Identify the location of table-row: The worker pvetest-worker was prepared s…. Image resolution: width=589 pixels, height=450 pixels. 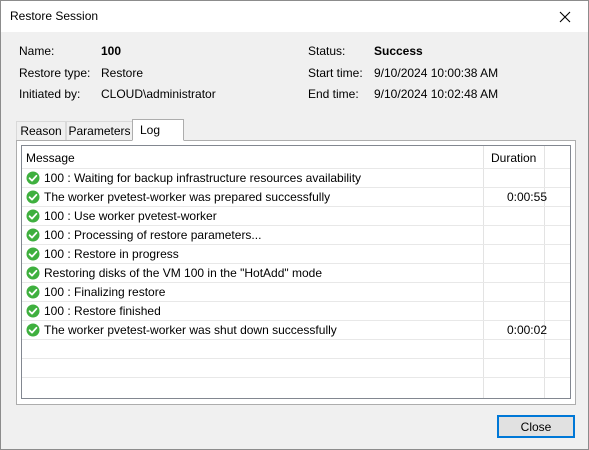
(296, 196).